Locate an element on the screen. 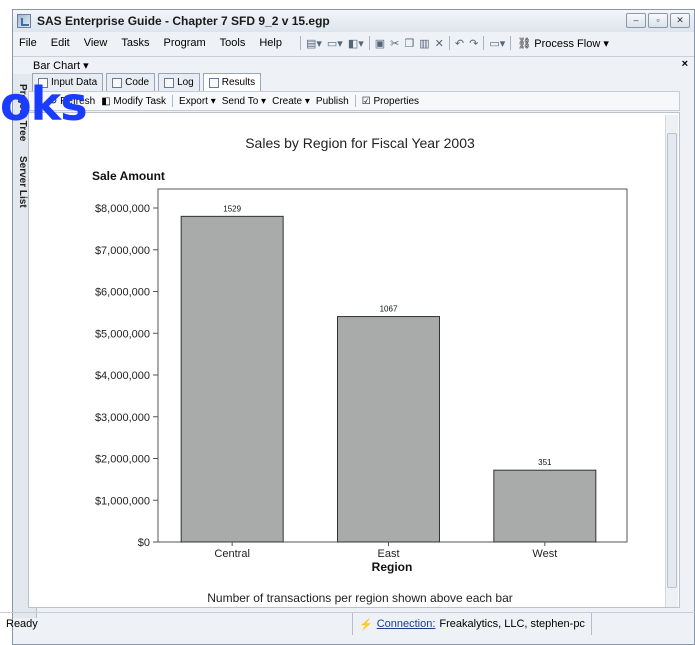 This screenshot has width=695, height=645. menu-help: Help is located at coordinates (270, 43).